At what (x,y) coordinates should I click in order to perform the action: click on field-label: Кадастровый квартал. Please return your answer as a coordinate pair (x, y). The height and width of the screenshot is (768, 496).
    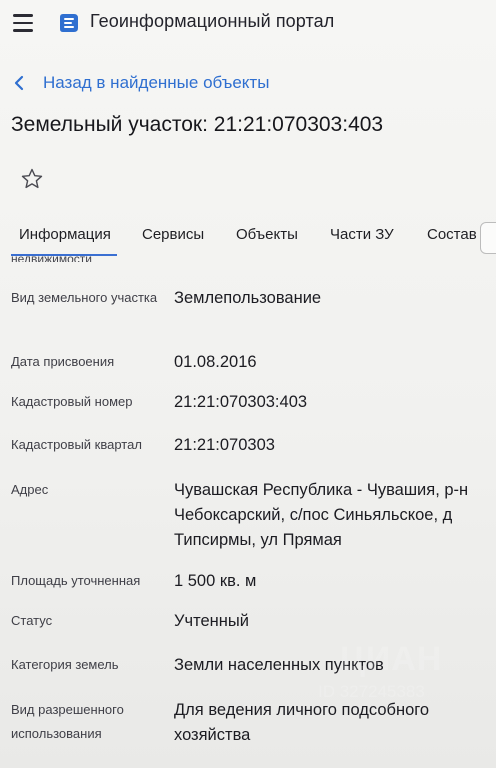
    Looking at the image, I should click on (76, 444).